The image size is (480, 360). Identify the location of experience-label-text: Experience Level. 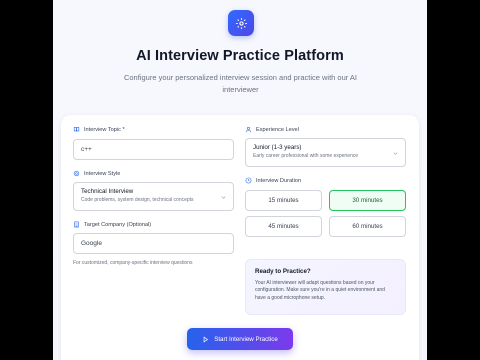
(277, 129).